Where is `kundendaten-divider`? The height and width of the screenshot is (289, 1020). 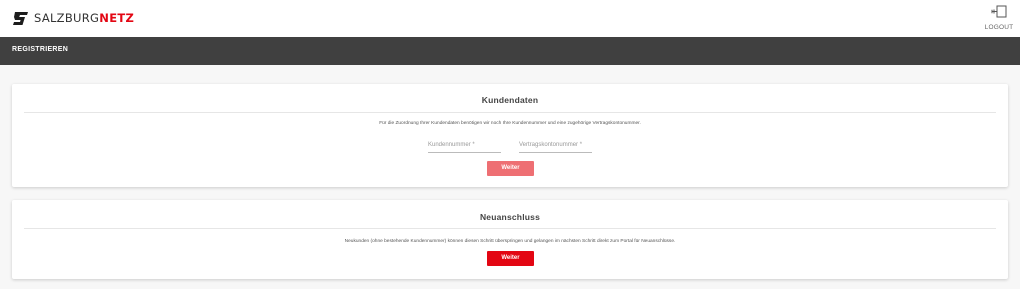
kundendaten-divider is located at coordinates (510, 112).